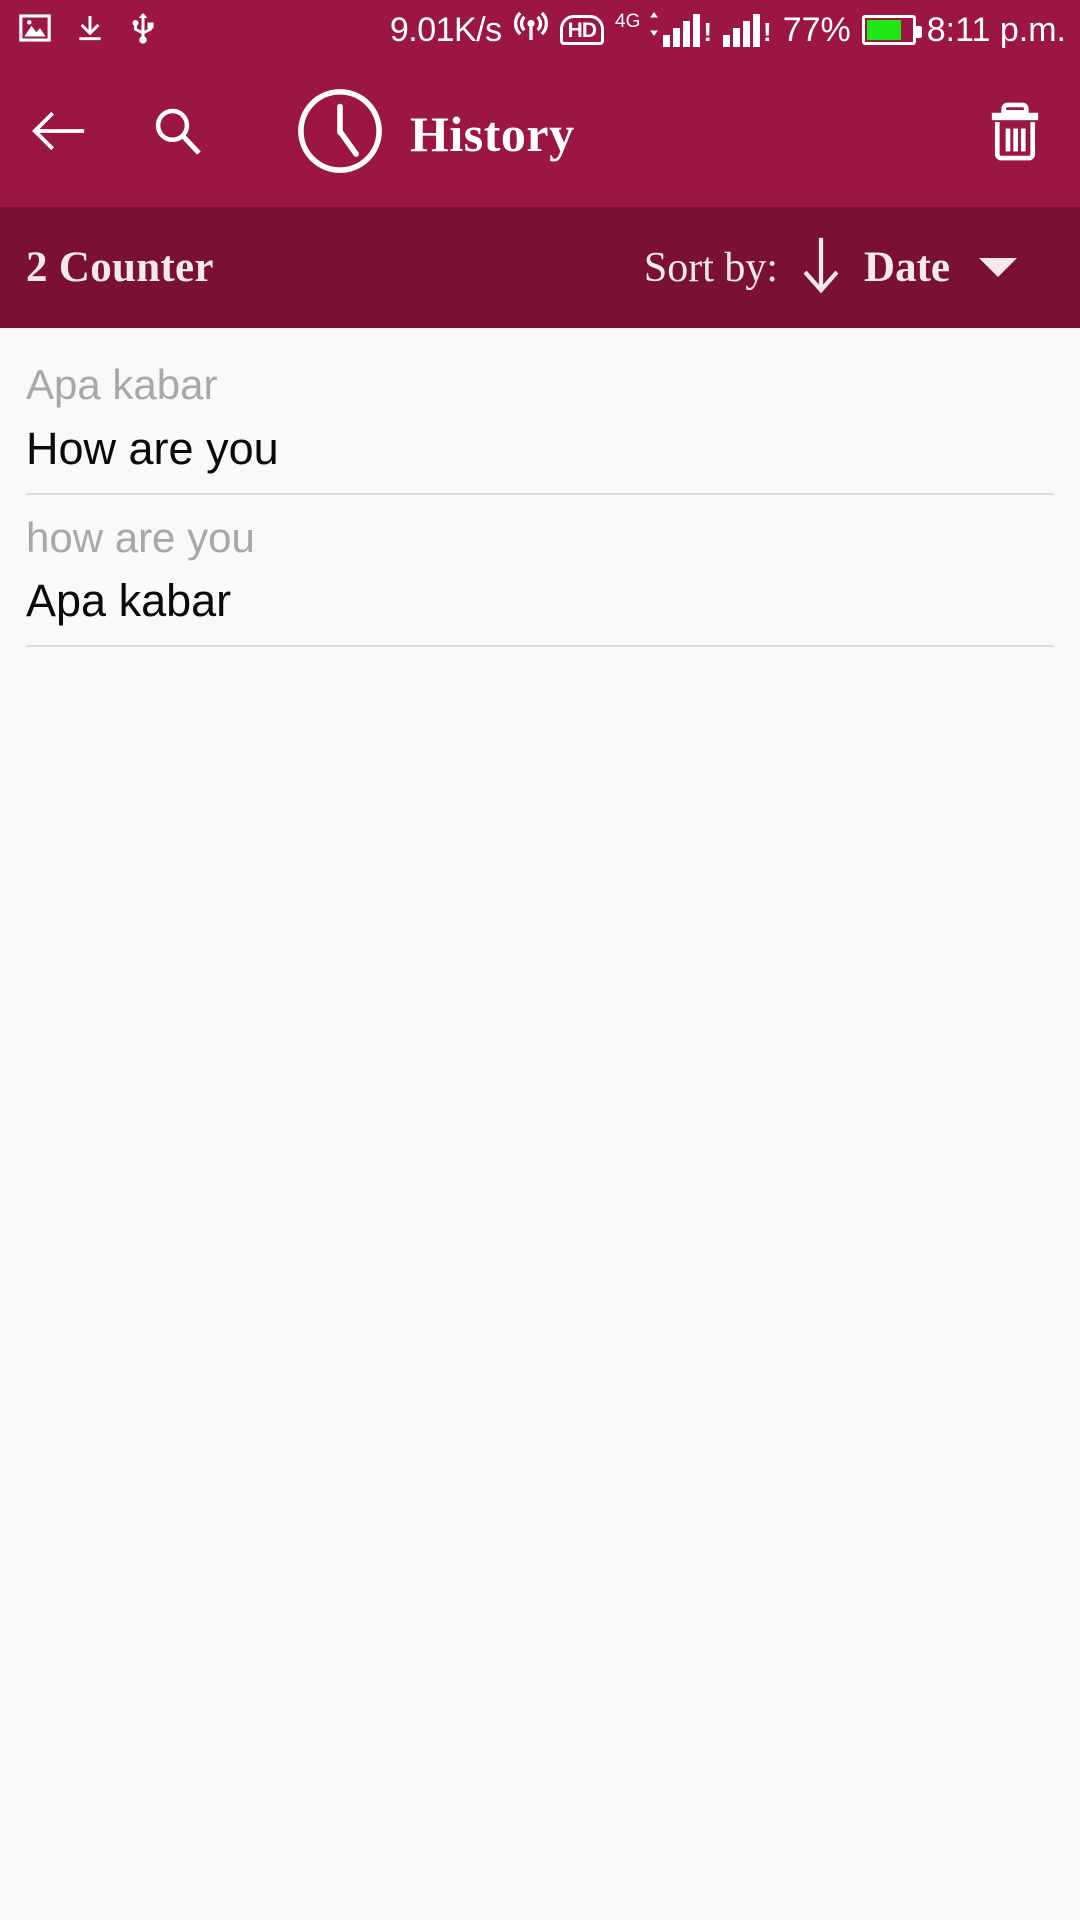 The height and width of the screenshot is (1920, 1080). What do you see at coordinates (767, 32) in the screenshot?
I see `sim2-alert-icon: !` at bounding box center [767, 32].